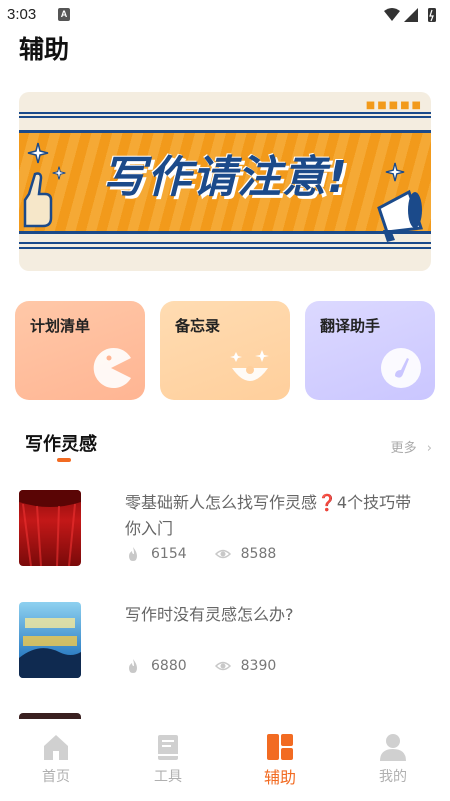 The height and width of the screenshot is (801, 450). I want to click on grid-icon, so click(280, 747).